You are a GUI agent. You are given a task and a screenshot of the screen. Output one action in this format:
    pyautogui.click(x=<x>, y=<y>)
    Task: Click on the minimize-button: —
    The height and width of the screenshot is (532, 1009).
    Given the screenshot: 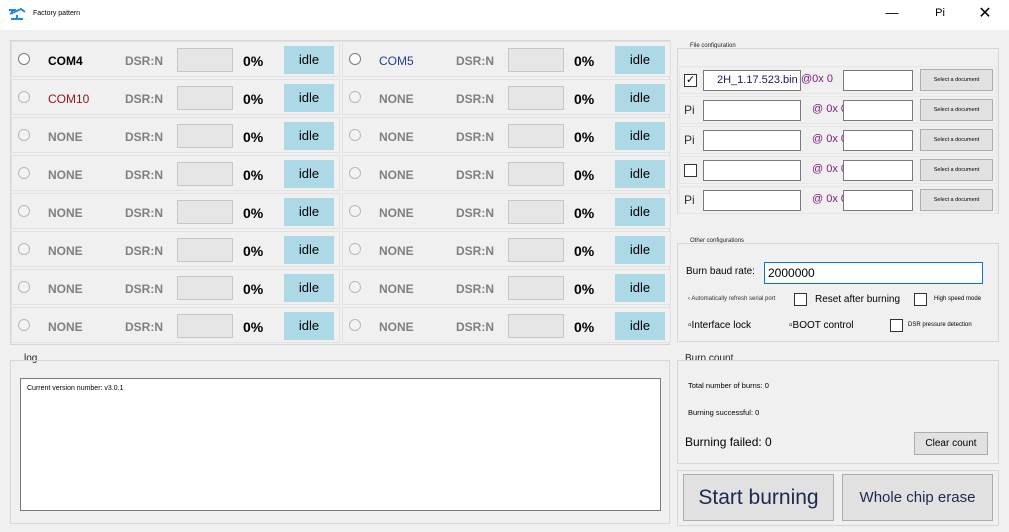 What is the action you would take?
    pyautogui.click(x=892, y=15)
    